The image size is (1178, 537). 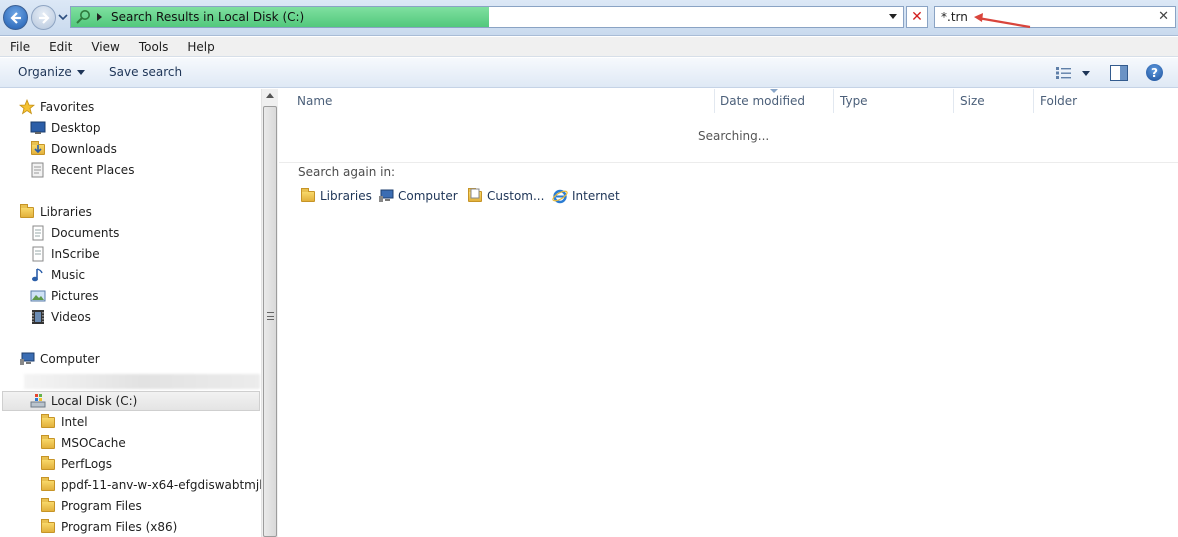 What do you see at coordinates (270, 316) in the screenshot?
I see `grip-icon` at bounding box center [270, 316].